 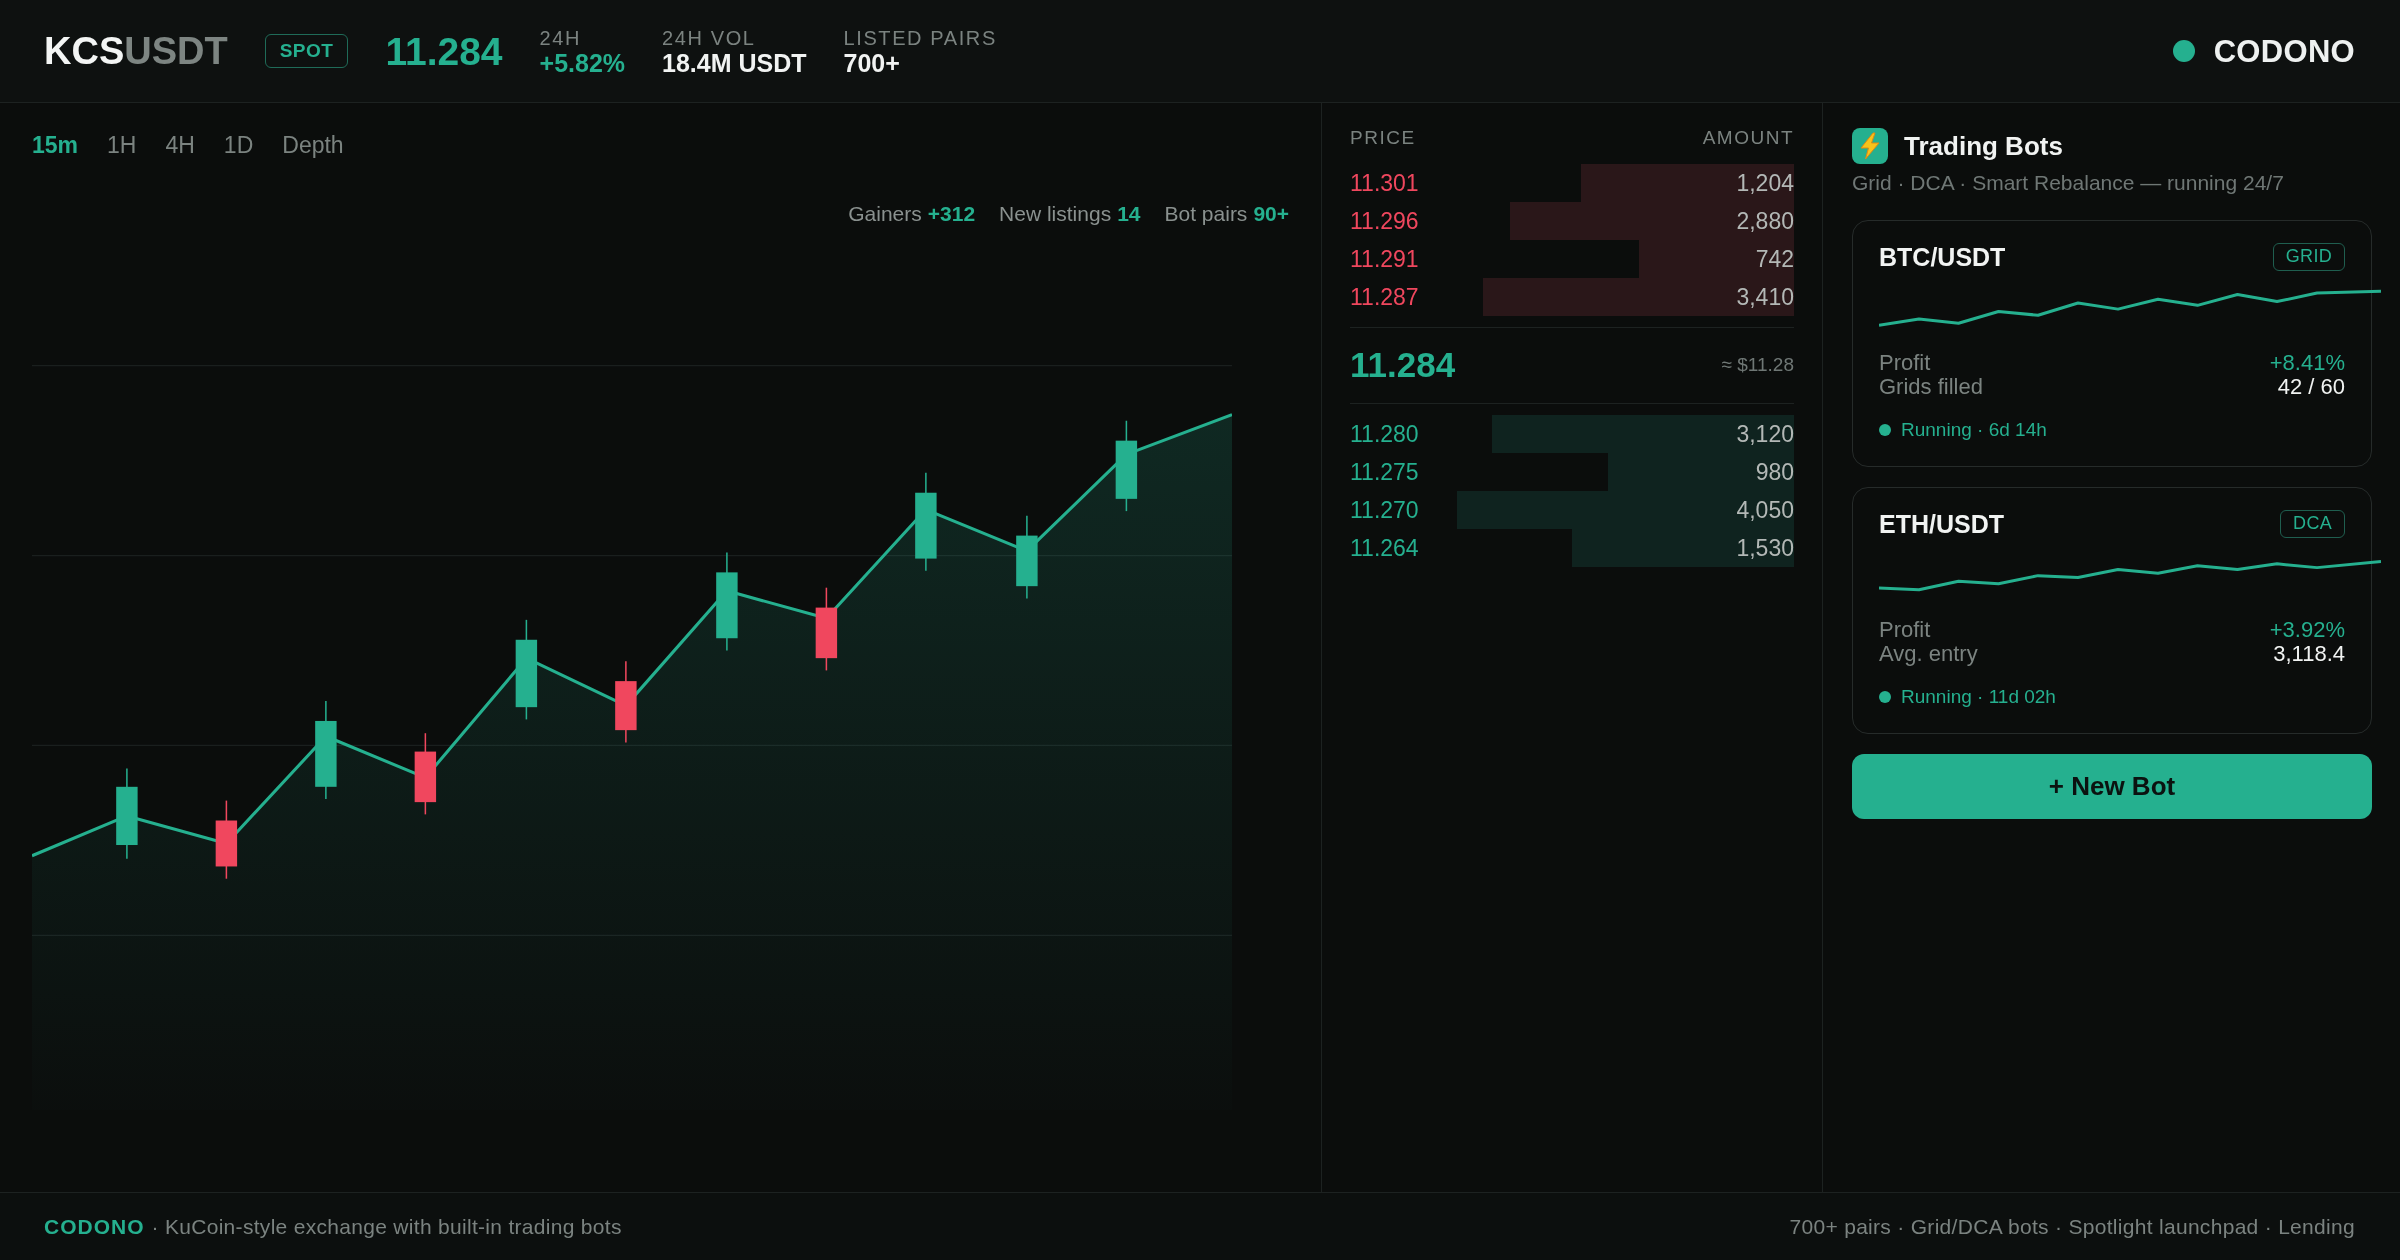 I want to click on highlight-label: New listings, so click(x=1055, y=214).